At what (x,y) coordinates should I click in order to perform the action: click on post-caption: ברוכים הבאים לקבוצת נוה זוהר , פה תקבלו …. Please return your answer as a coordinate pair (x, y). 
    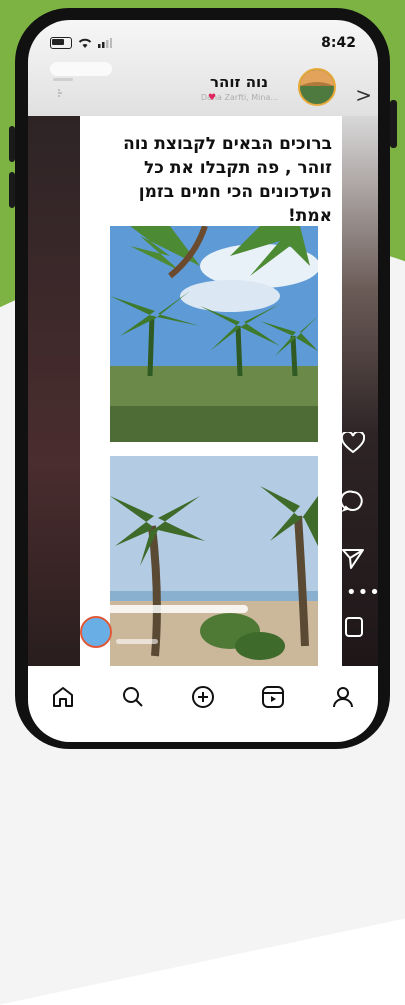
    Looking at the image, I should click on (227, 180).